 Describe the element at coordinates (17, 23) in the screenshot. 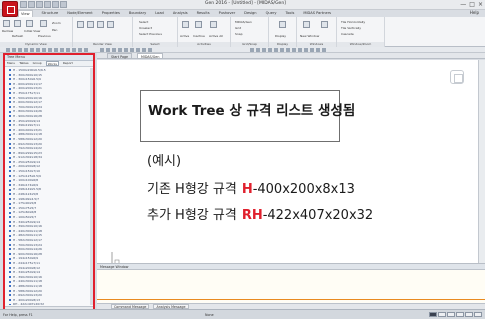

I see `refresh-icon` at that location.